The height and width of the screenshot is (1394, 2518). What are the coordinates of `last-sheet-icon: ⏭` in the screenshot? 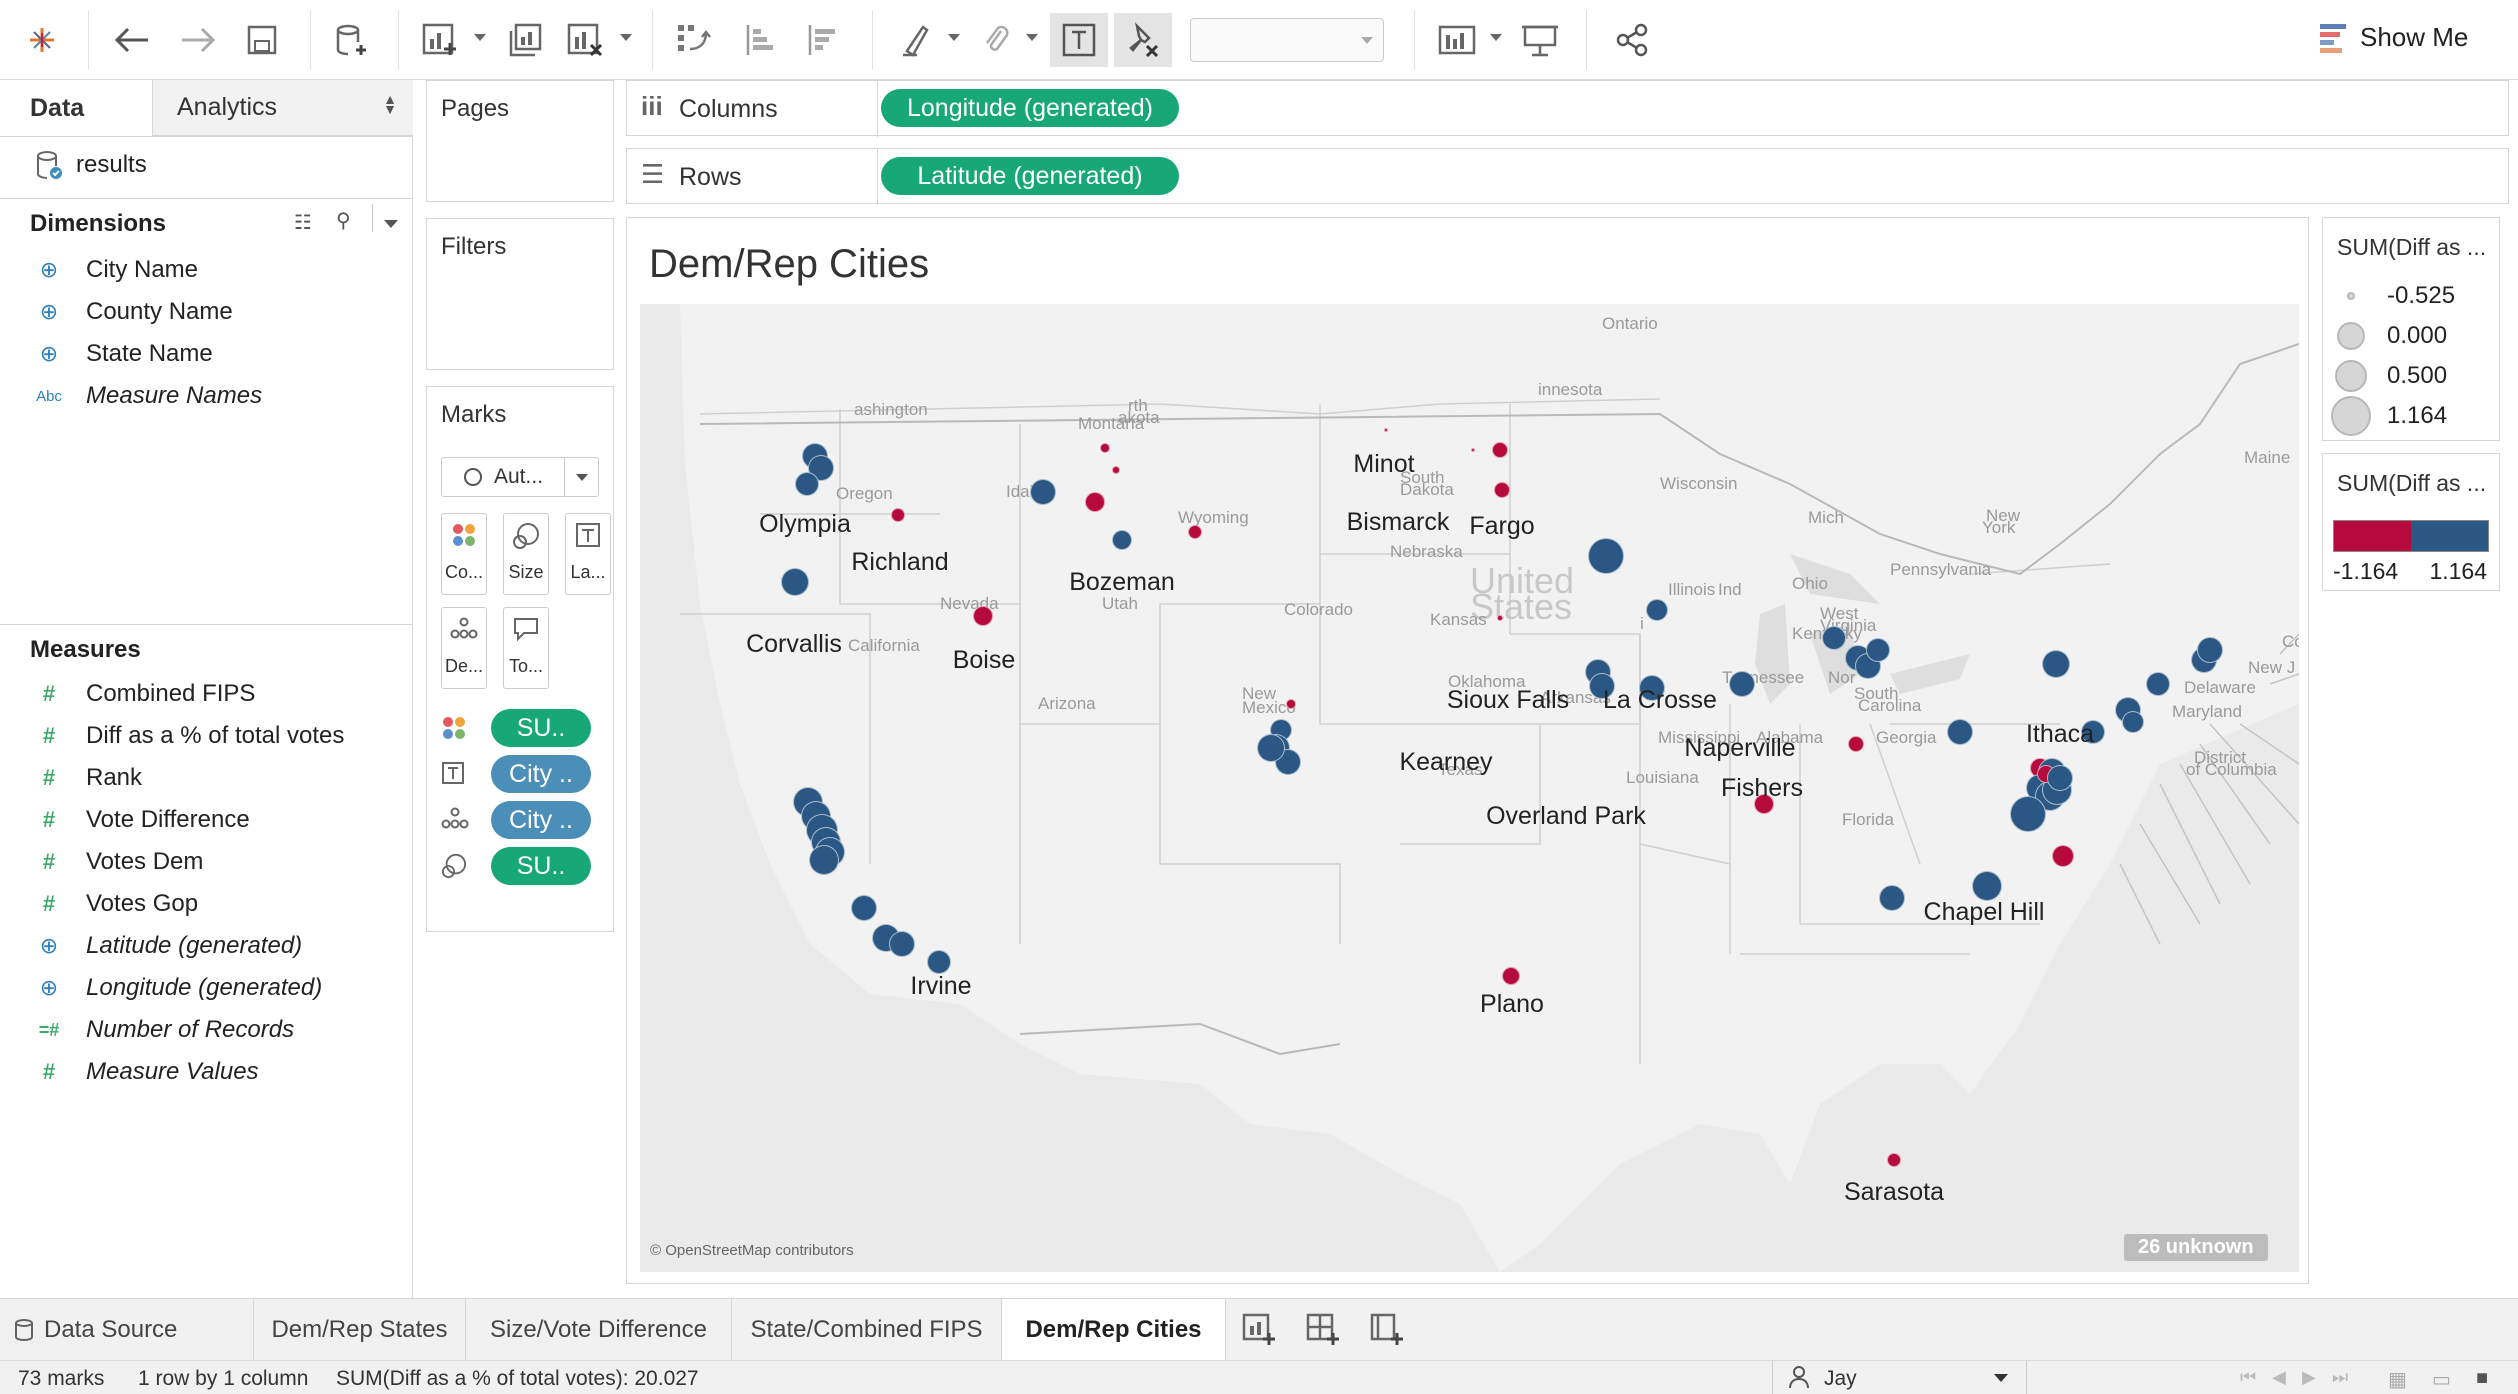 It's located at (2340, 1377).